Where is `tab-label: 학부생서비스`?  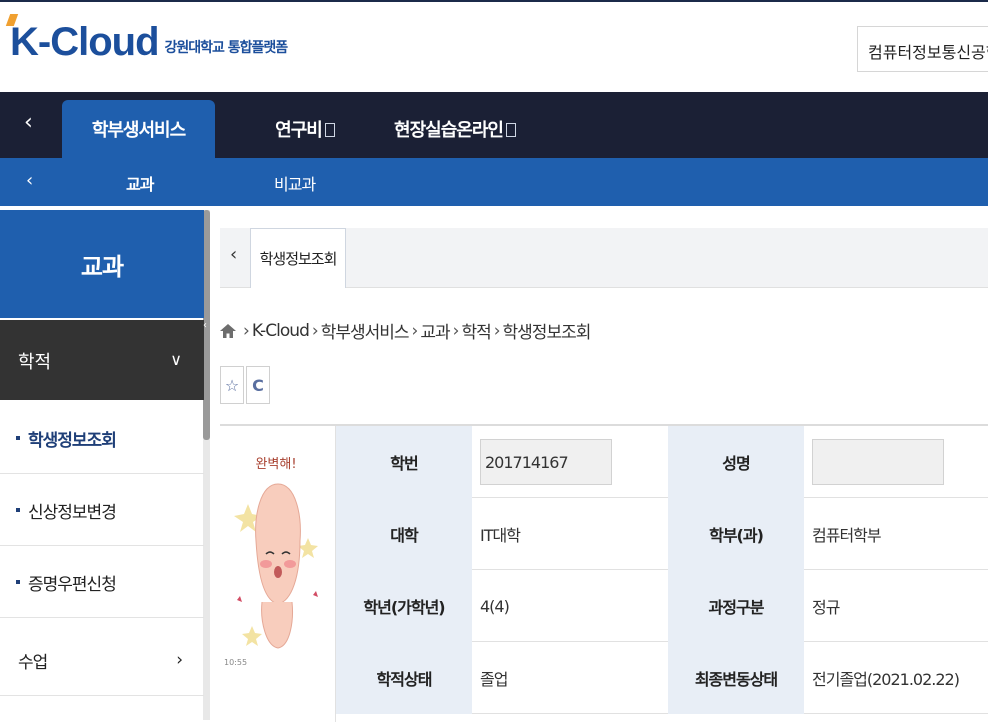 tab-label: 학부생서비스 is located at coordinates (138, 130).